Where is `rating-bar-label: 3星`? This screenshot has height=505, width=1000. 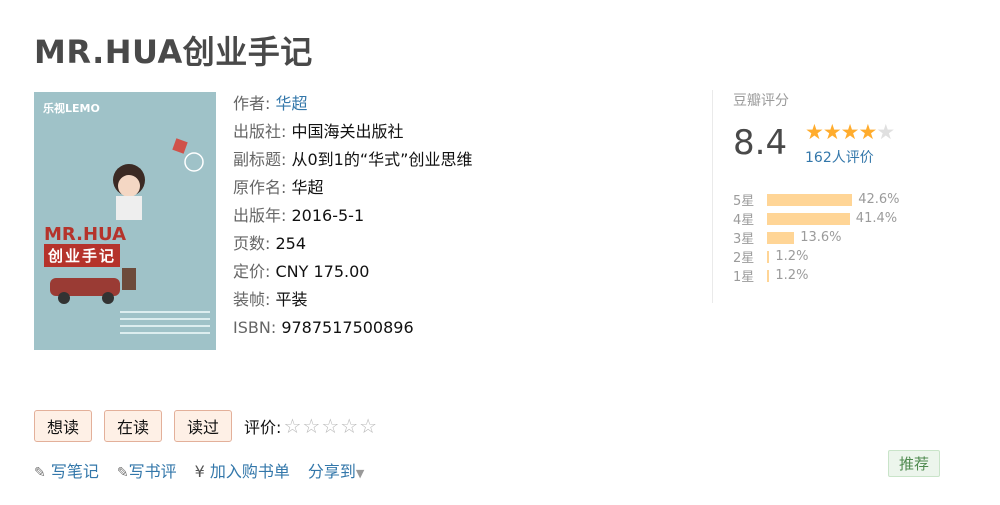 rating-bar-label: 3星 is located at coordinates (744, 239).